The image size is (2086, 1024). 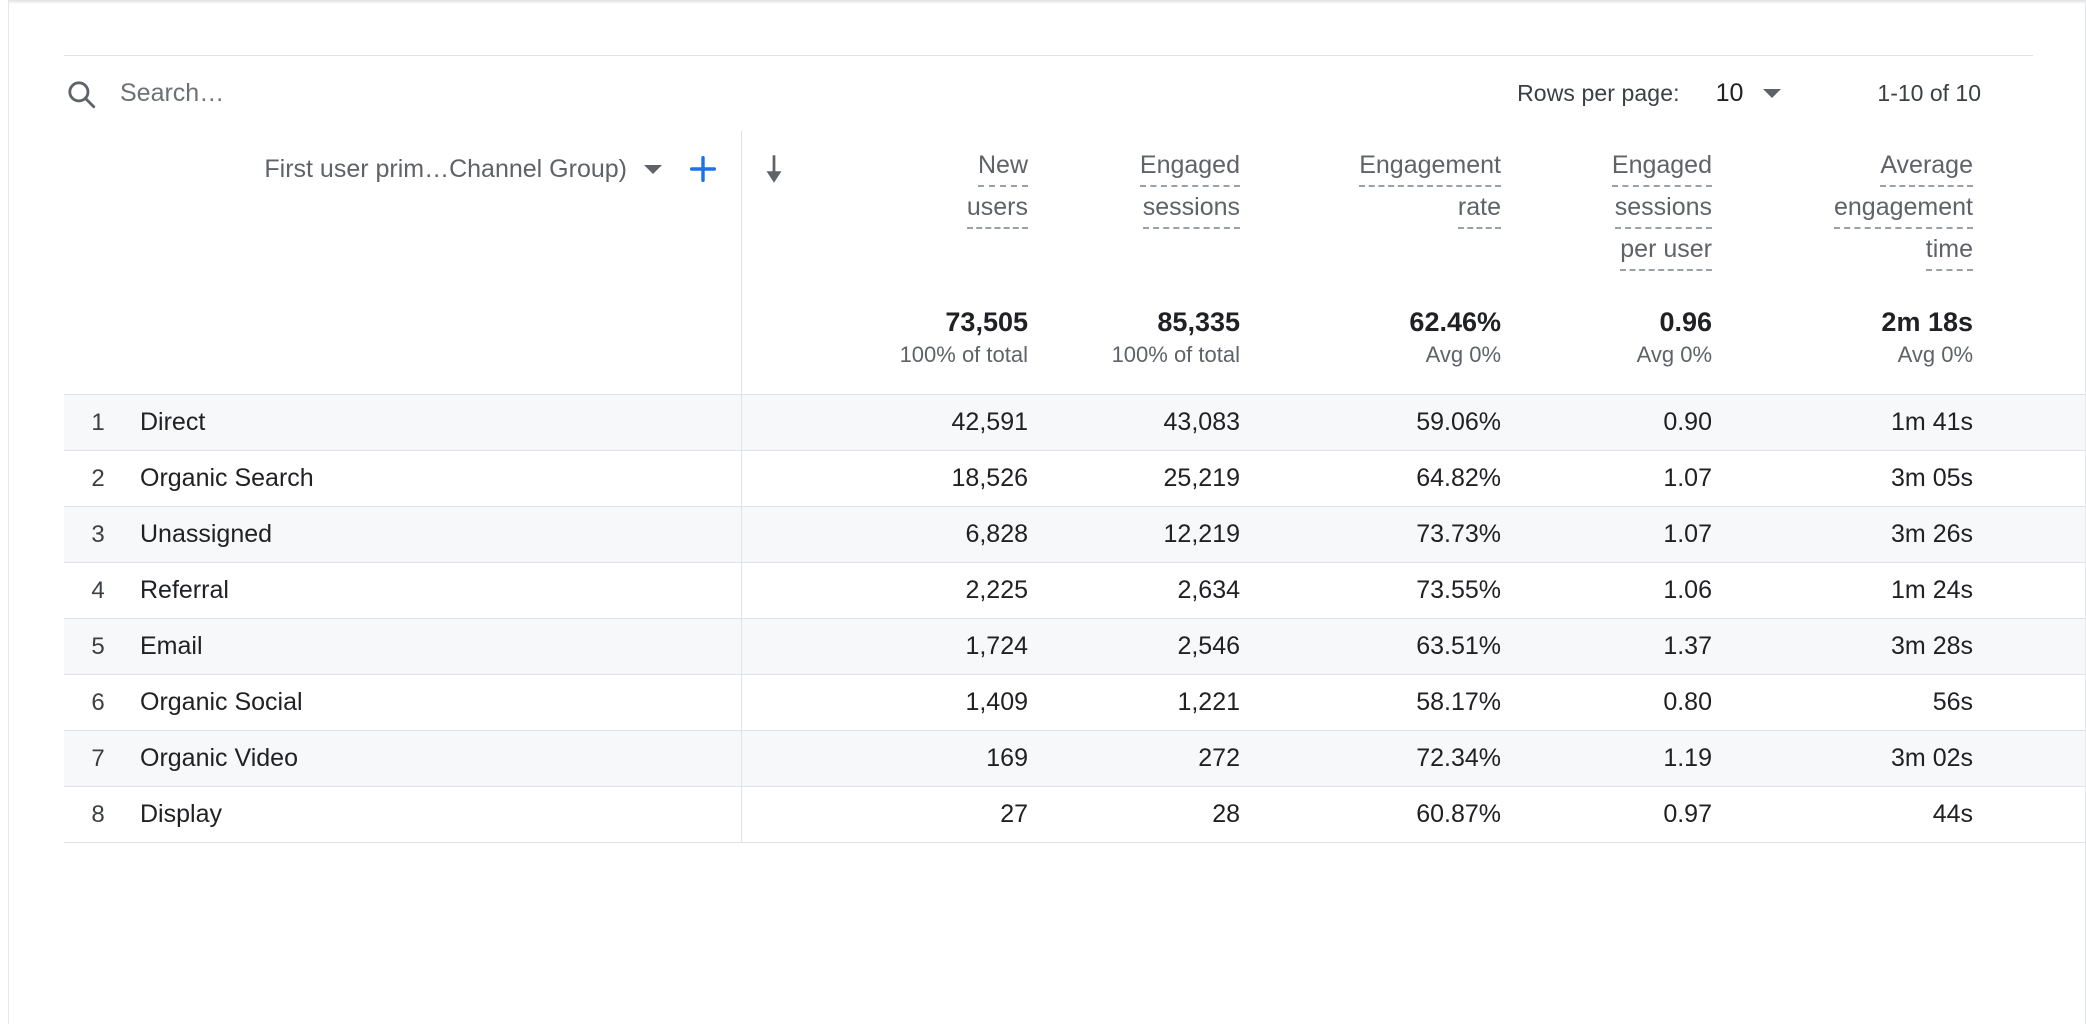 What do you see at coordinates (1430, 168) in the screenshot?
I see `header-line: Engagement` at bounding box center [1430, 168].